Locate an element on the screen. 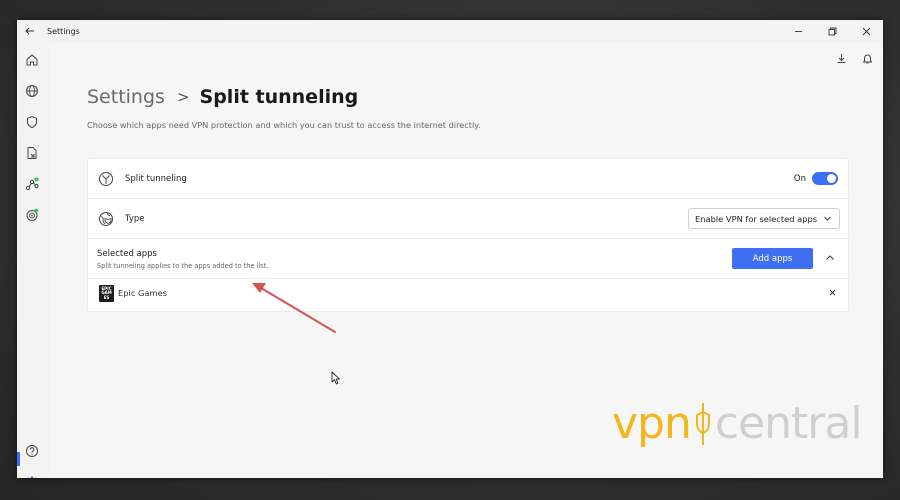 The height and width of the screenshot is (500, 900). toggle-state-label: On is located at coordinates (799, 179).